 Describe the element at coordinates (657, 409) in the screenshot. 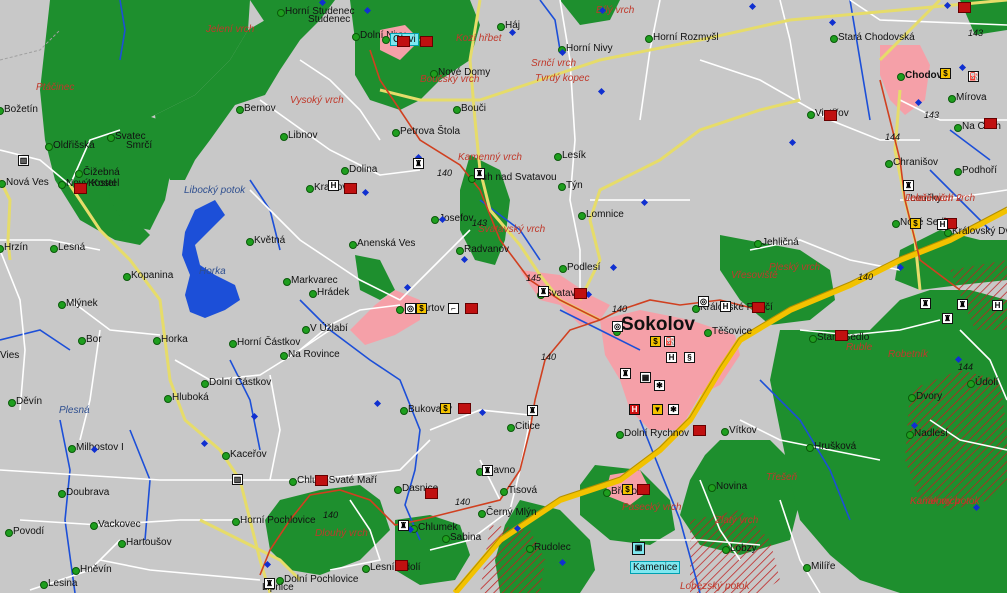

I see `info-icon: ▼` at that location.